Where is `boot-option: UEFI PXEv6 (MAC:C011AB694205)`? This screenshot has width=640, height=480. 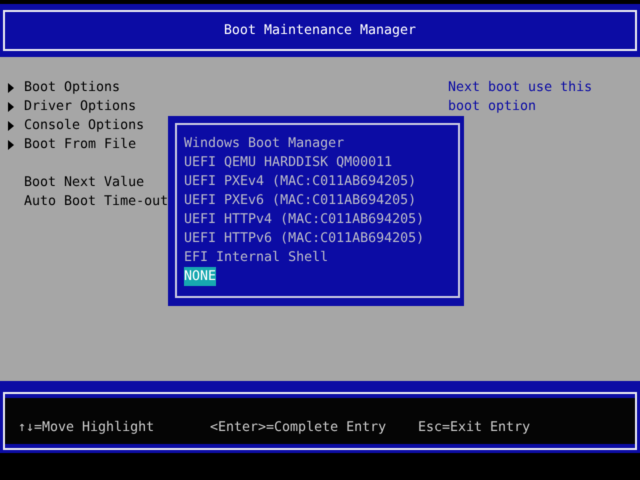
boot-option: UEFI PXEv6 (MAC:C011AB694205) is located at coordinates (300, 200).